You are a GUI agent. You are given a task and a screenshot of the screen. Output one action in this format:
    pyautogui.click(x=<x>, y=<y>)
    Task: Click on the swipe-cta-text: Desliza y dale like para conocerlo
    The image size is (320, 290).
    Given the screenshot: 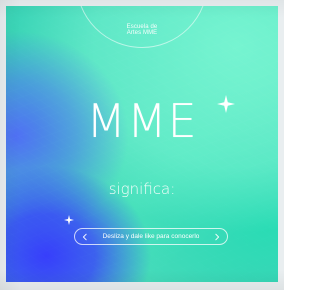 What is the action you would take?
    pyautogui.click(x=151, y=236)
    